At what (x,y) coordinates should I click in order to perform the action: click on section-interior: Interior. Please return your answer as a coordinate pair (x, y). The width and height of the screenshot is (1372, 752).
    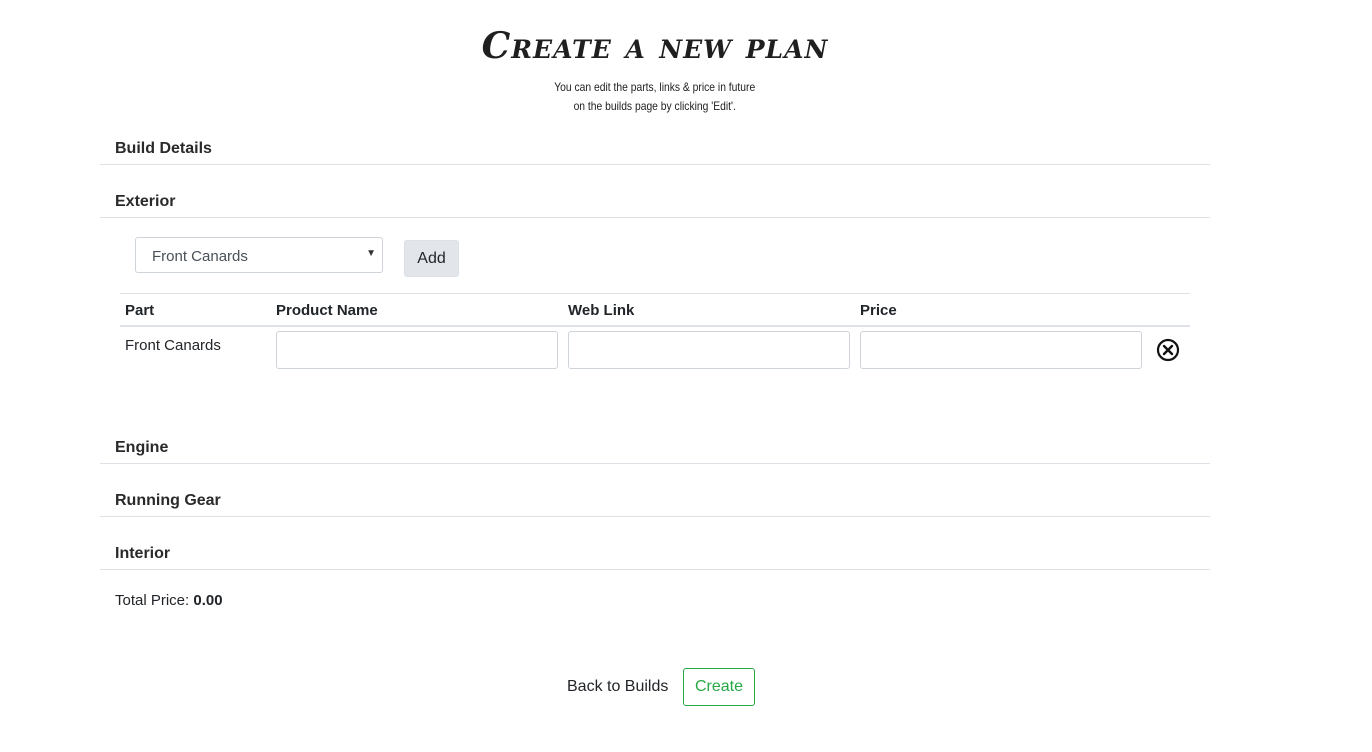
    Looking at the image, I should click on (655, 554).